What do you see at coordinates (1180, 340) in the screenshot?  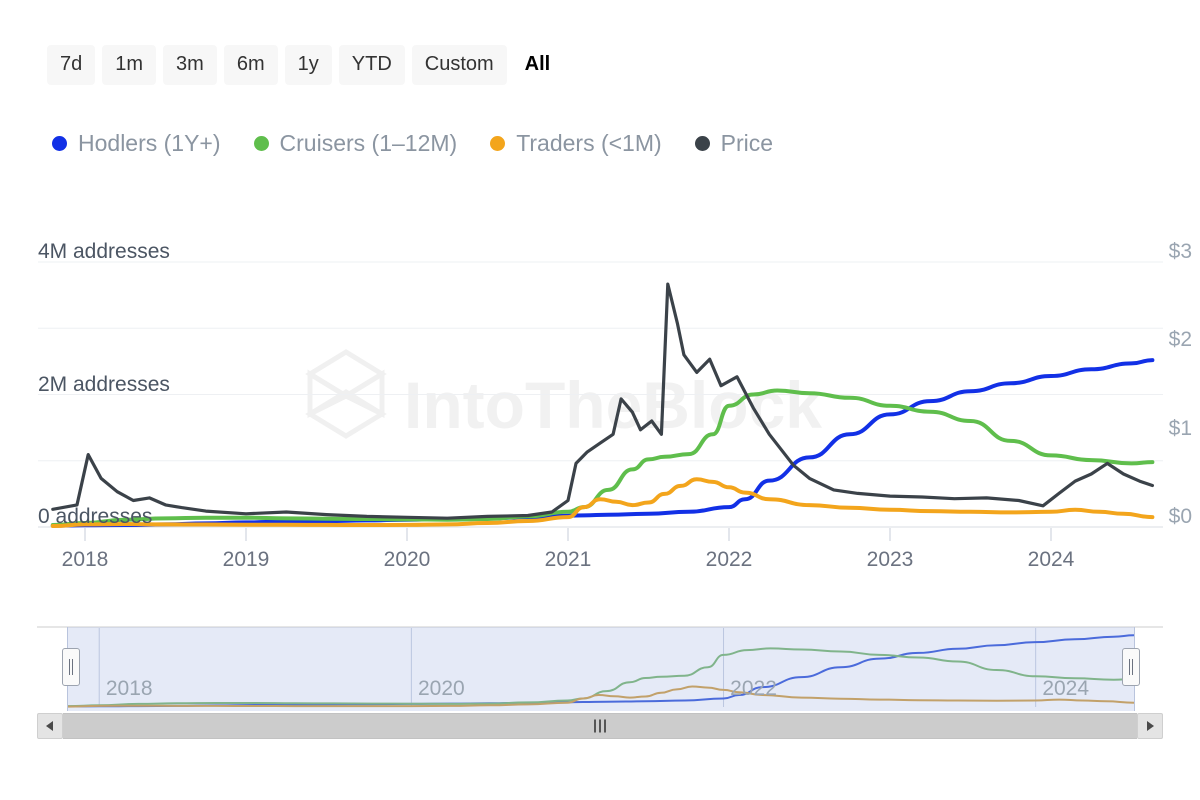 I see `price-axis-tick-label: $2` at bounding box center [1180, 340].